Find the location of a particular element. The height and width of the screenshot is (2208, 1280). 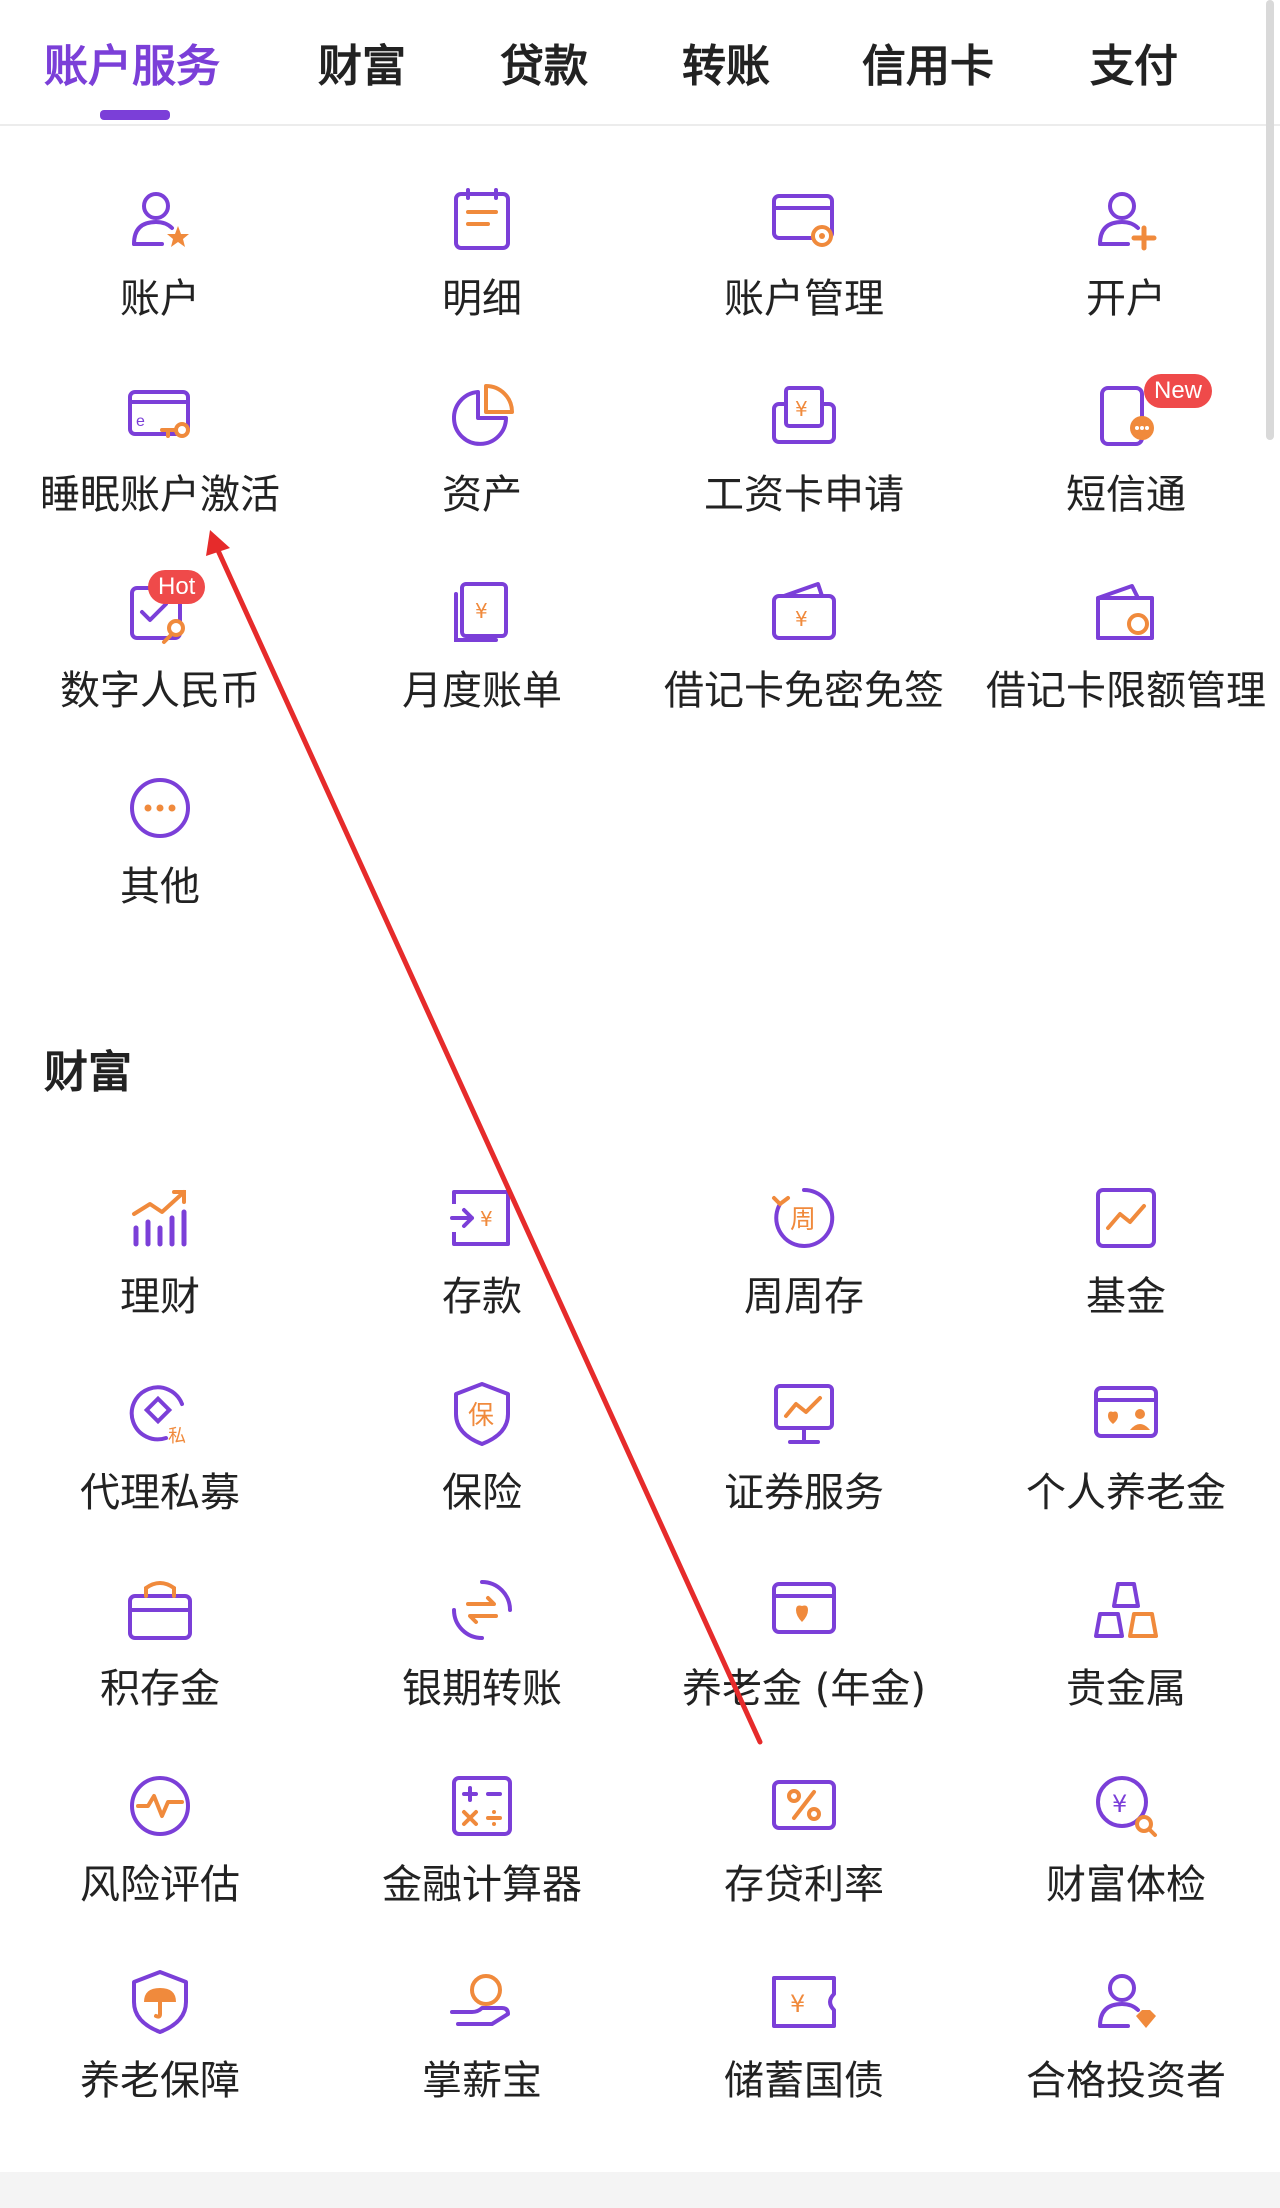

service-salary-card: ¥ 工资卡申请 is located at coordinates (804, 477).